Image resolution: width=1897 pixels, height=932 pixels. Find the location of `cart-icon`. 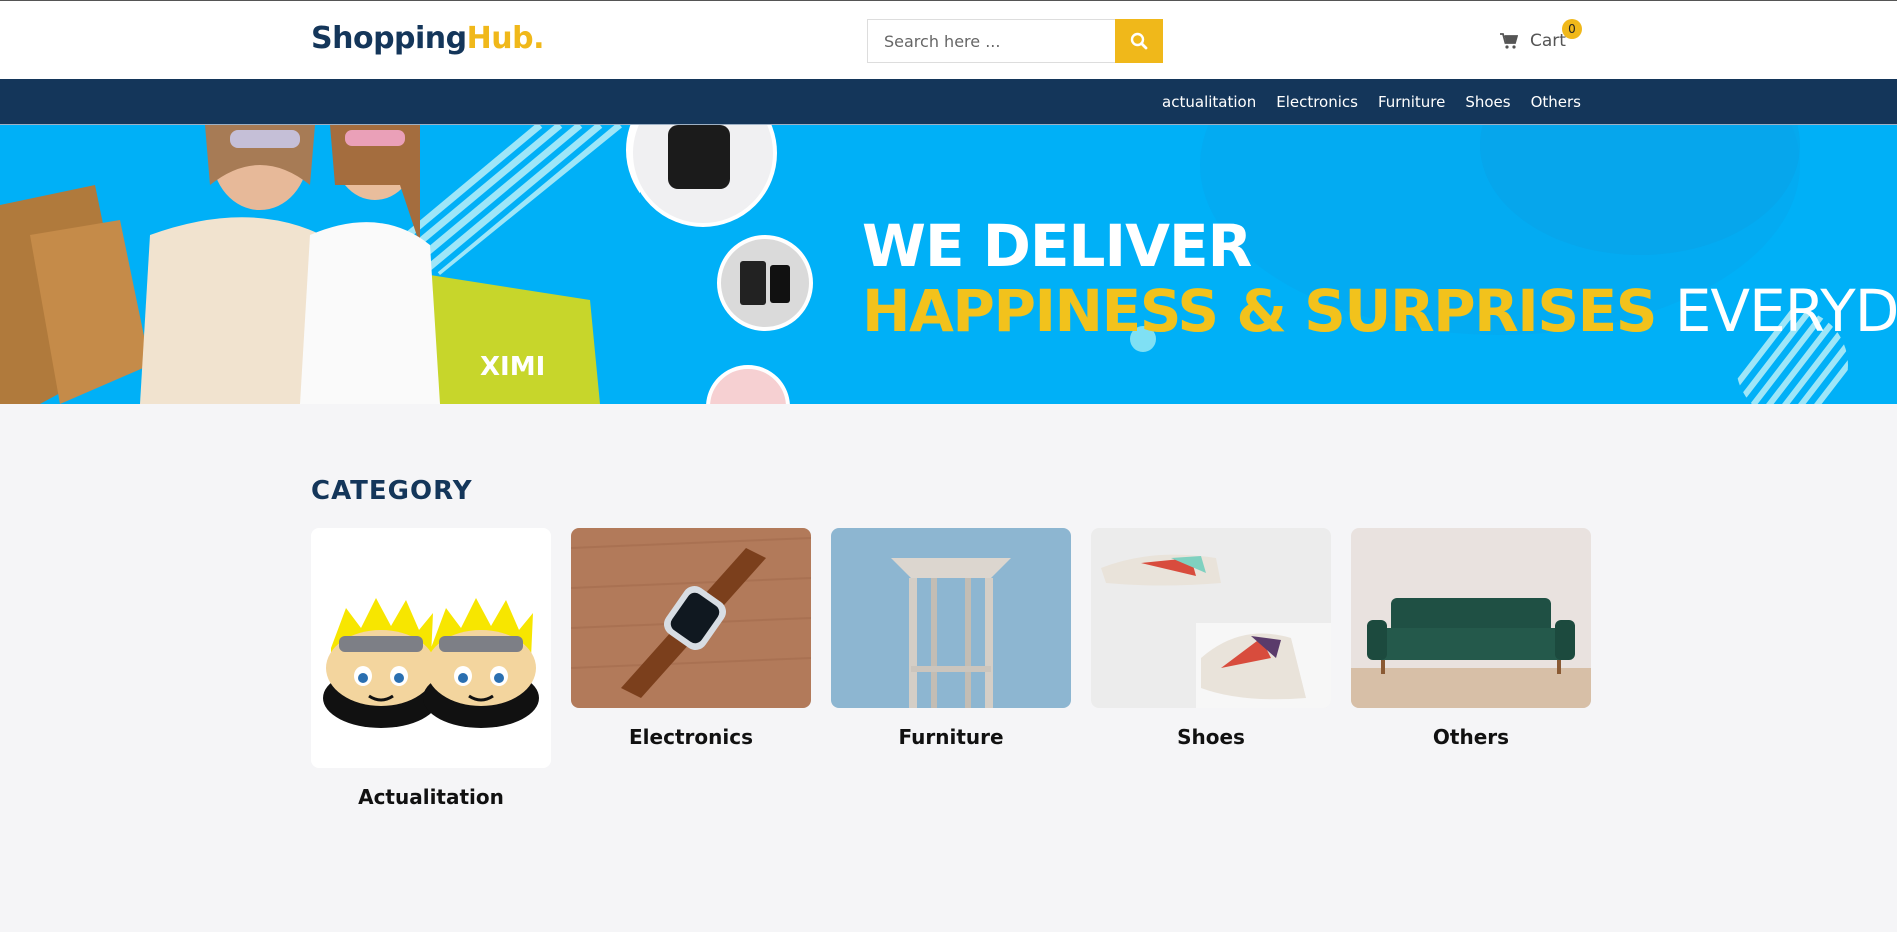

cart-icon is located at coordinates (1509, 41).